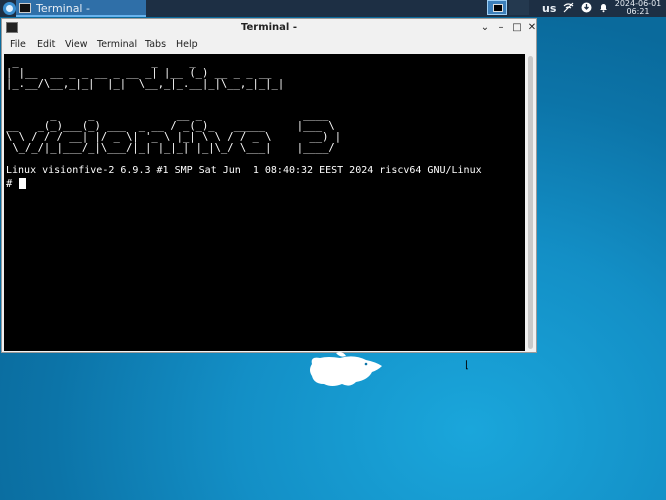  Describe the element at coordinates (638, 11) in the screenshot. I see `clock-time: 06:21` at that location.